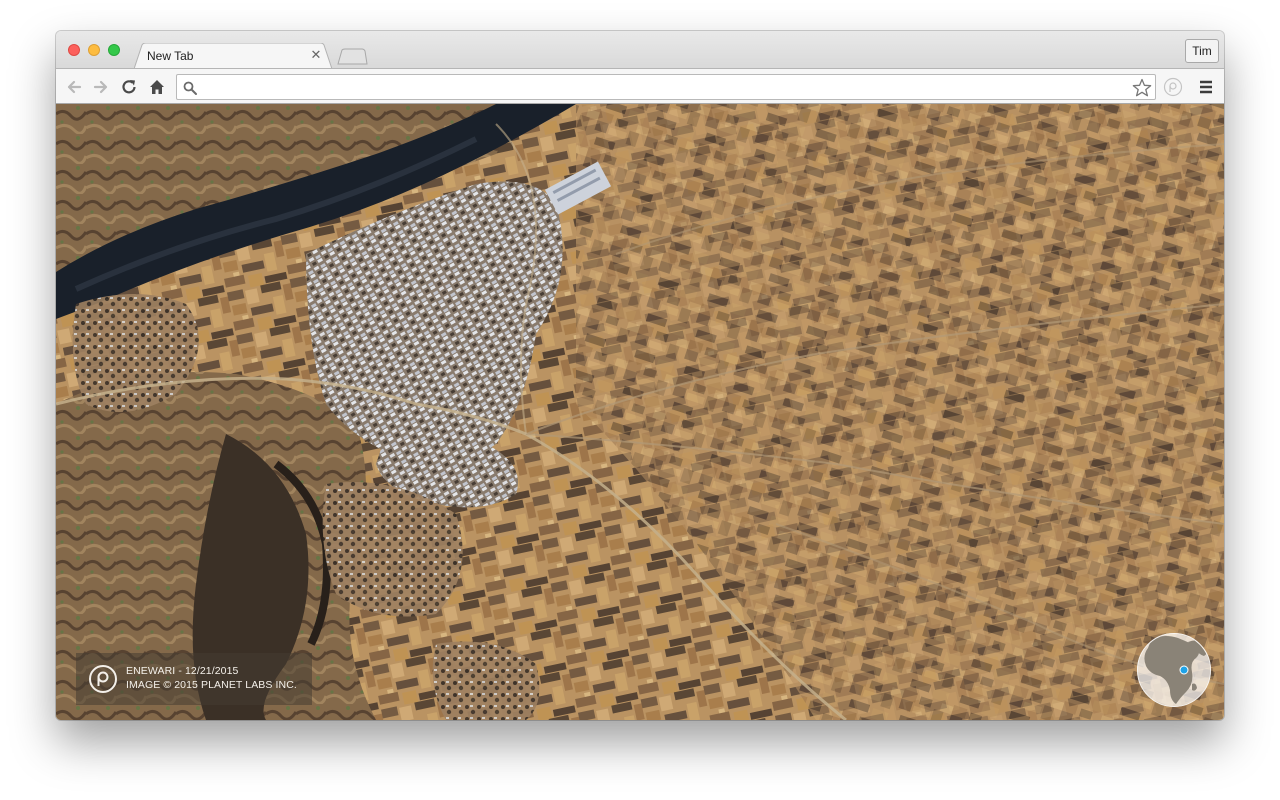 This screenshot has width=1280, height=800. I want to click on globe-location-icon, so click(1174, 670).